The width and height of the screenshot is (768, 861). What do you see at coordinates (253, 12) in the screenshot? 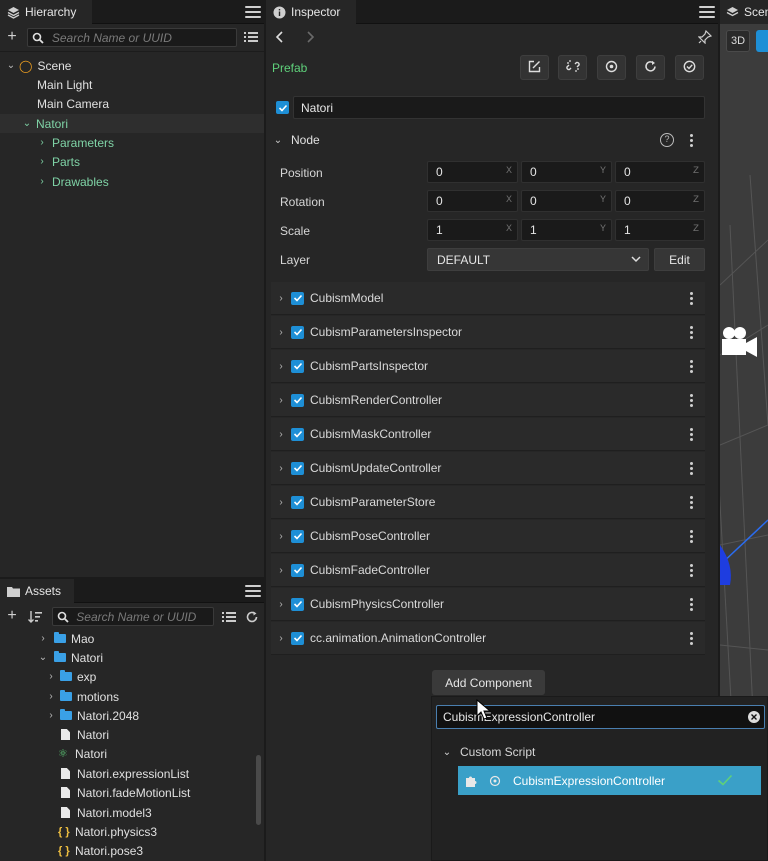
I see `hierarchy-menu-icon` at bounding box center [253, 12].